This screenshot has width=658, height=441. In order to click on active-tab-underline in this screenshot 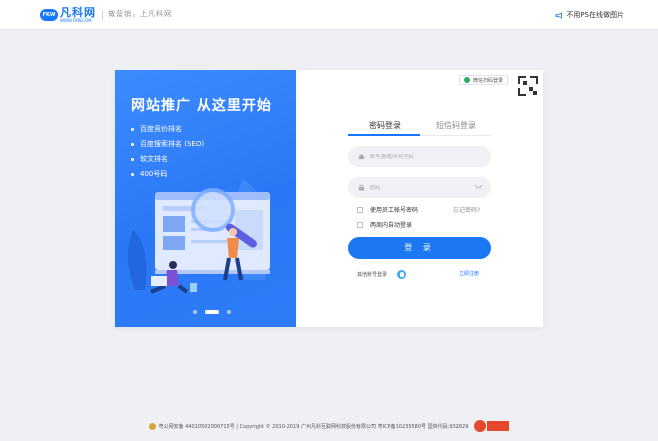, I will do `click(384, 135)`.